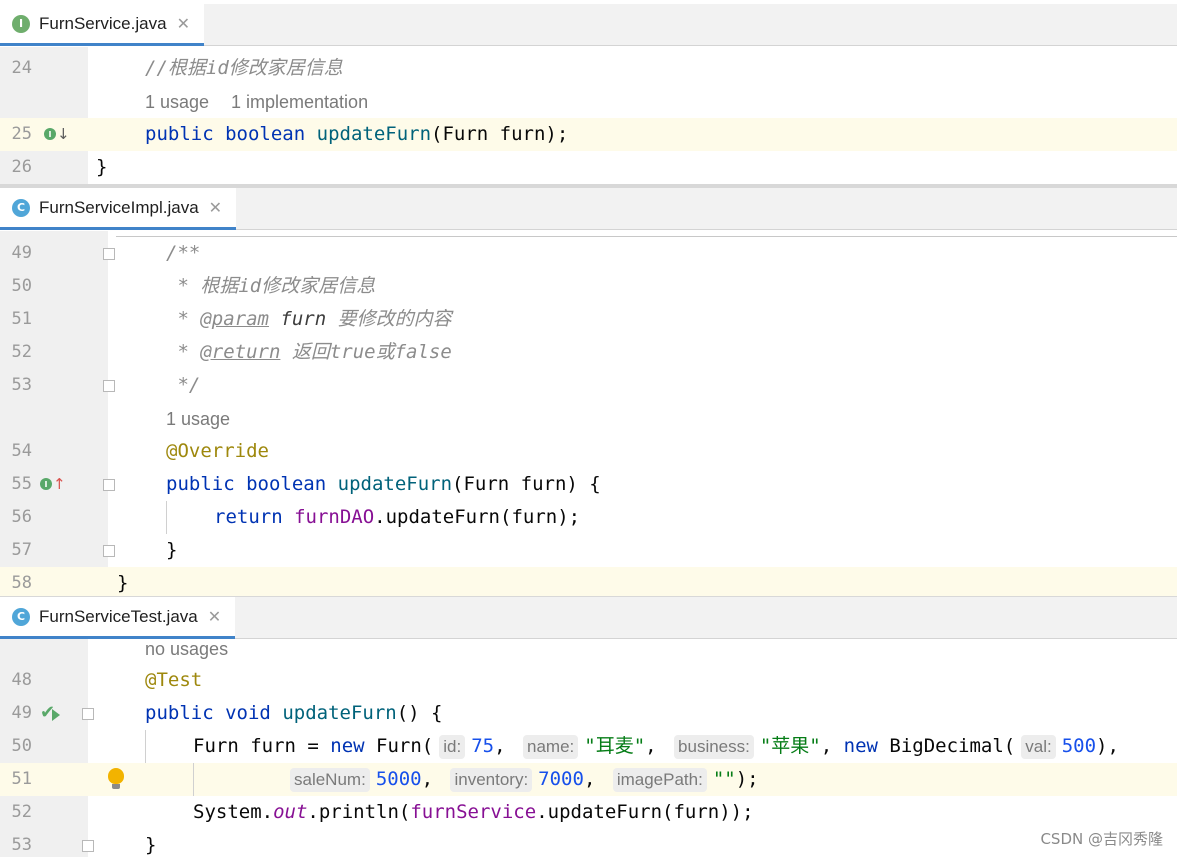 This screenshot has width=1177, height=862. I want to click on line-number: 56, so click(21, 517).